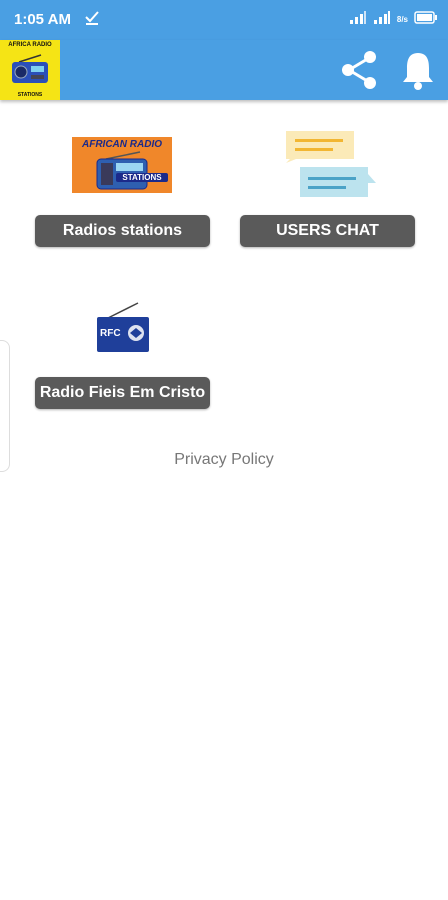  What do you see at coordinates (30, 95) in the screenshot?
I see `logo-bottom-text: STATIONS` at bounding box center [30, 95].